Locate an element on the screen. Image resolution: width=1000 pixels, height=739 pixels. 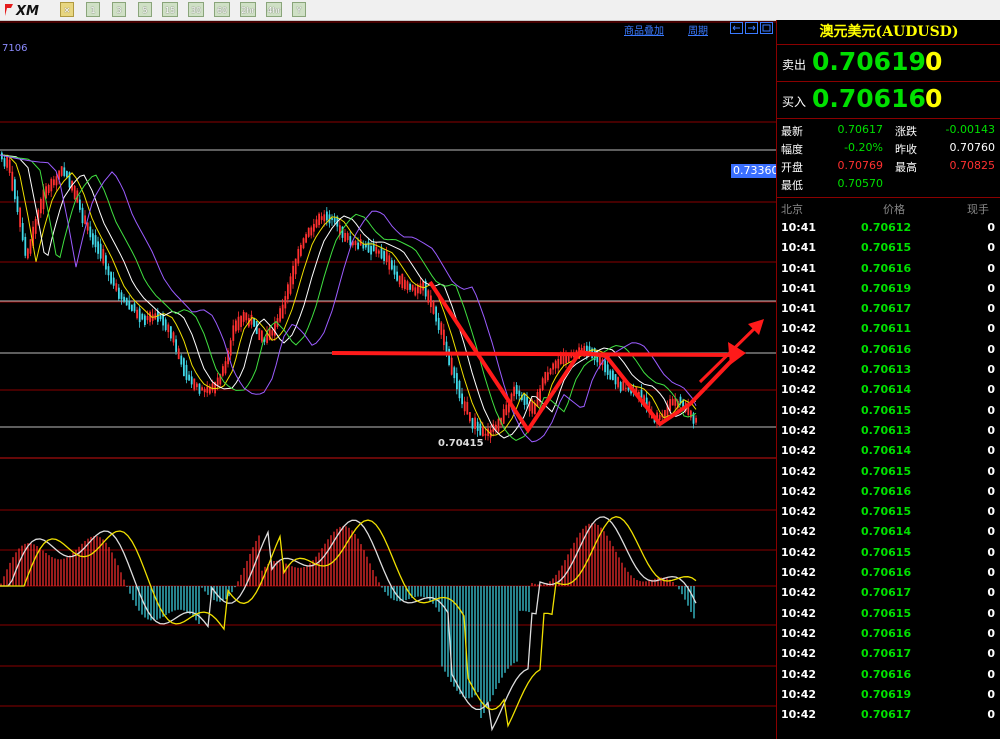
tick-price: 0.70611 is located at coordinates (886, 329).